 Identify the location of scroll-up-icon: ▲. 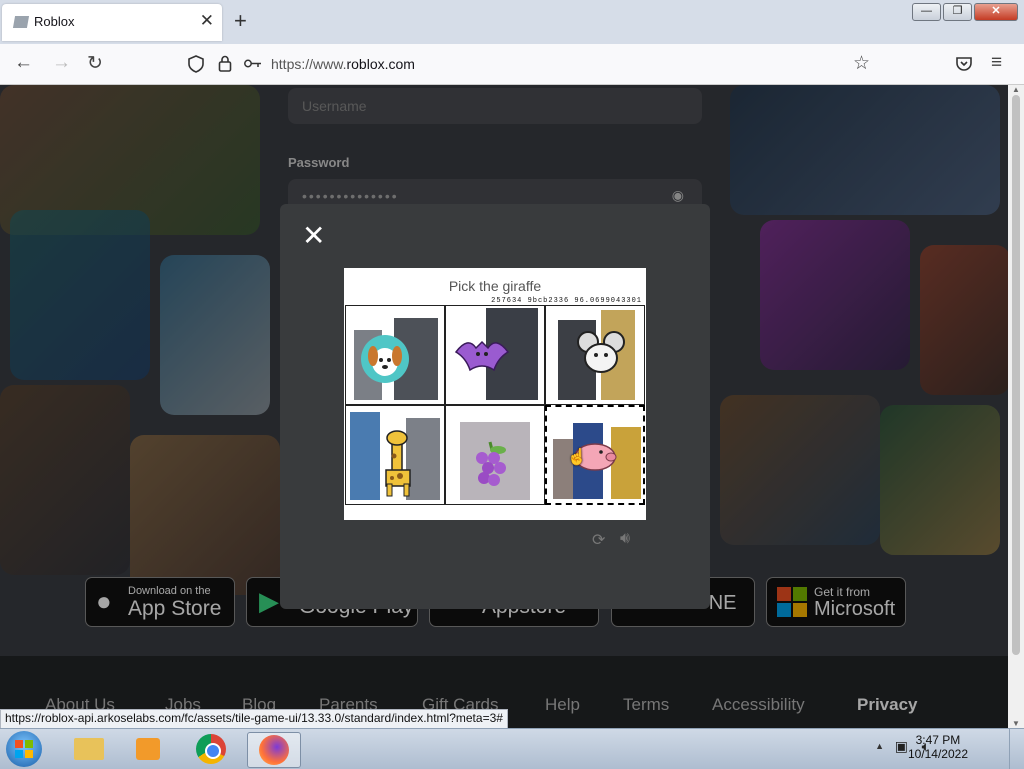
(1016, 89).